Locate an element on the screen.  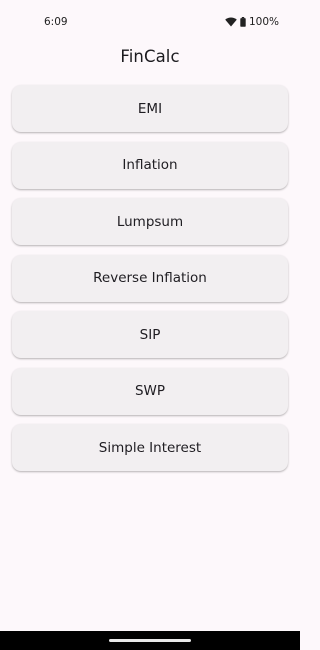
home-gesture-handle is located at coordinates (150, 640).